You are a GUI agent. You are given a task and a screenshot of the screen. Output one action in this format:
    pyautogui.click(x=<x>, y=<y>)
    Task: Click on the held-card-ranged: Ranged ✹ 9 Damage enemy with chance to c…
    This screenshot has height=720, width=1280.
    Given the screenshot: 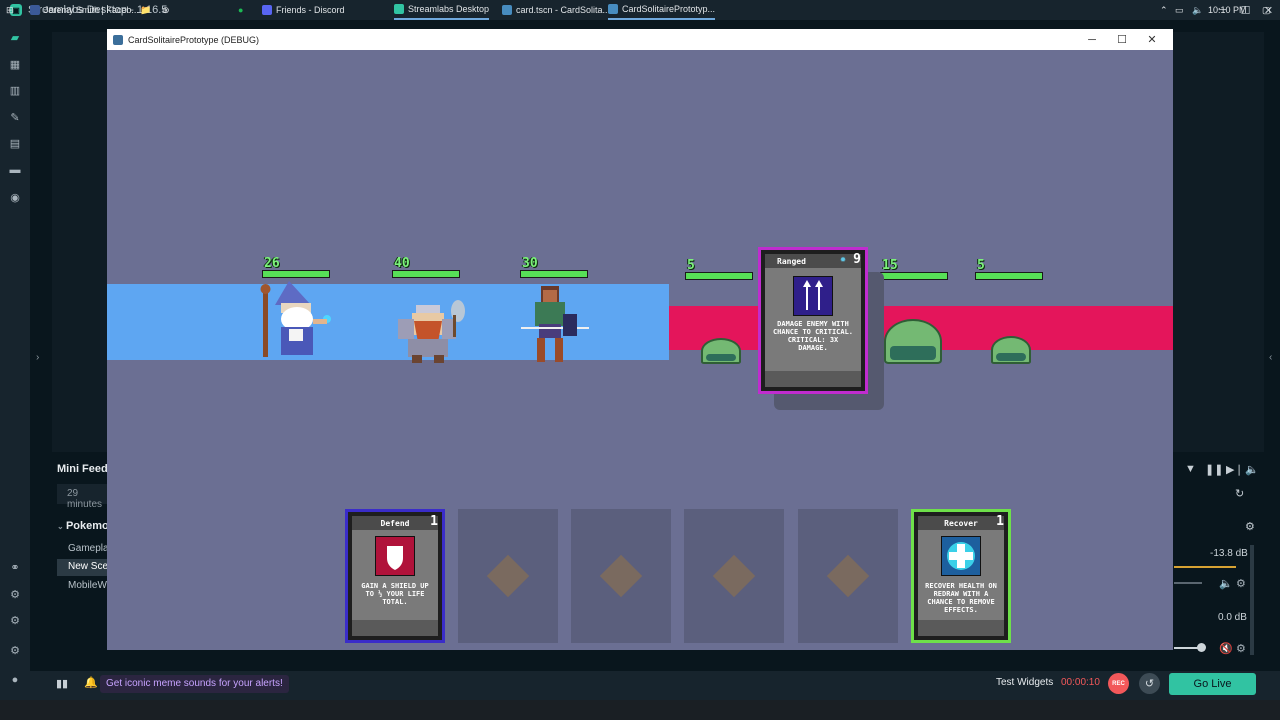 What is the action you would take?
    pyautogui.click(x=813, y=320)
    